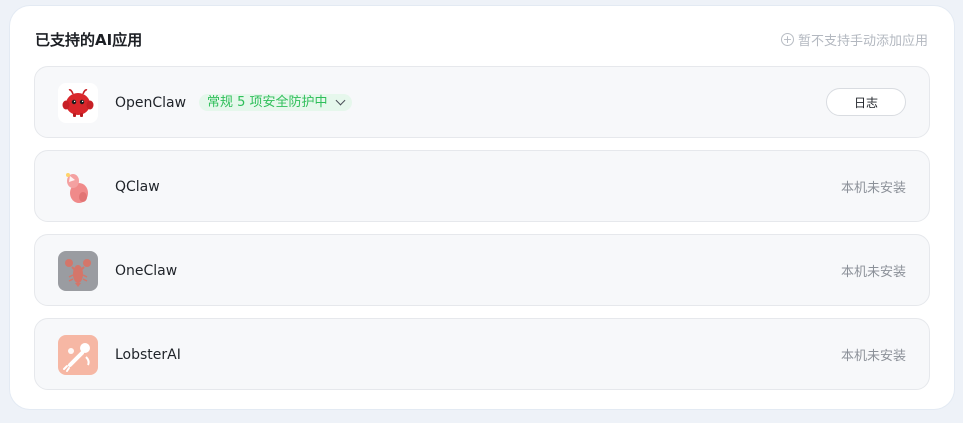 The image size is (963, 423). I want to click on plus-circle-icon: +, so click(787, 39).